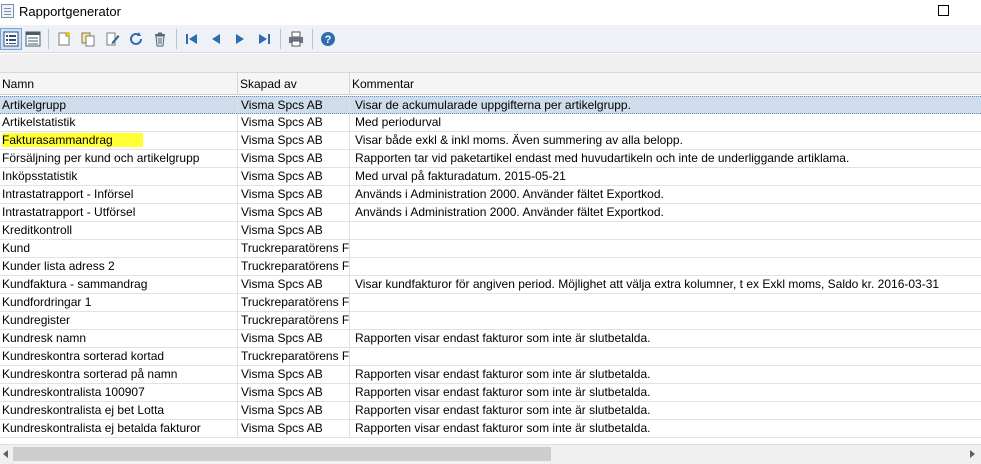  I want to click on horizontal-scrollbar, so click(490, 454).